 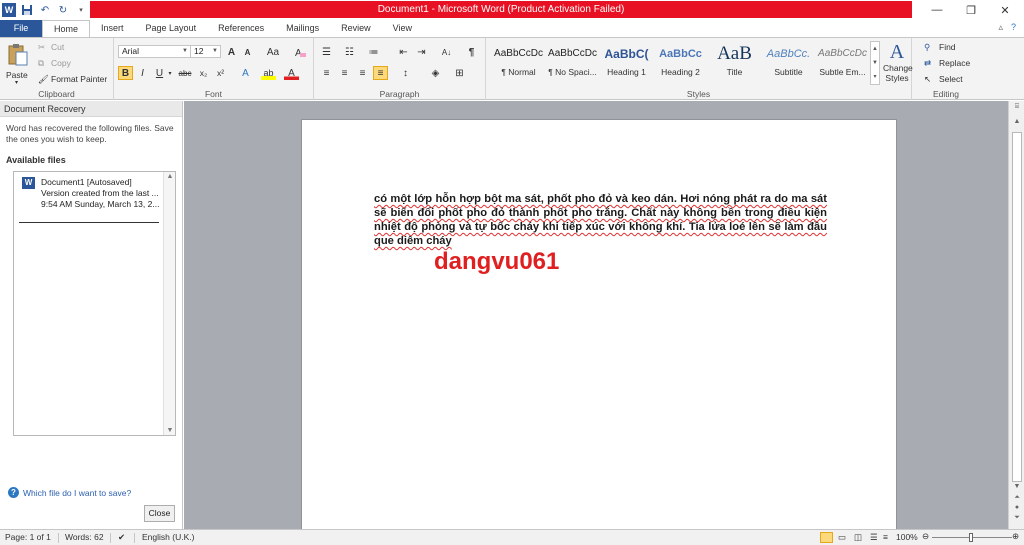 What do you see at coordinates (1016, 107) in the screenshot?
I see `view-ruler-icon: ⌸` at bounding box center [1016, 107].